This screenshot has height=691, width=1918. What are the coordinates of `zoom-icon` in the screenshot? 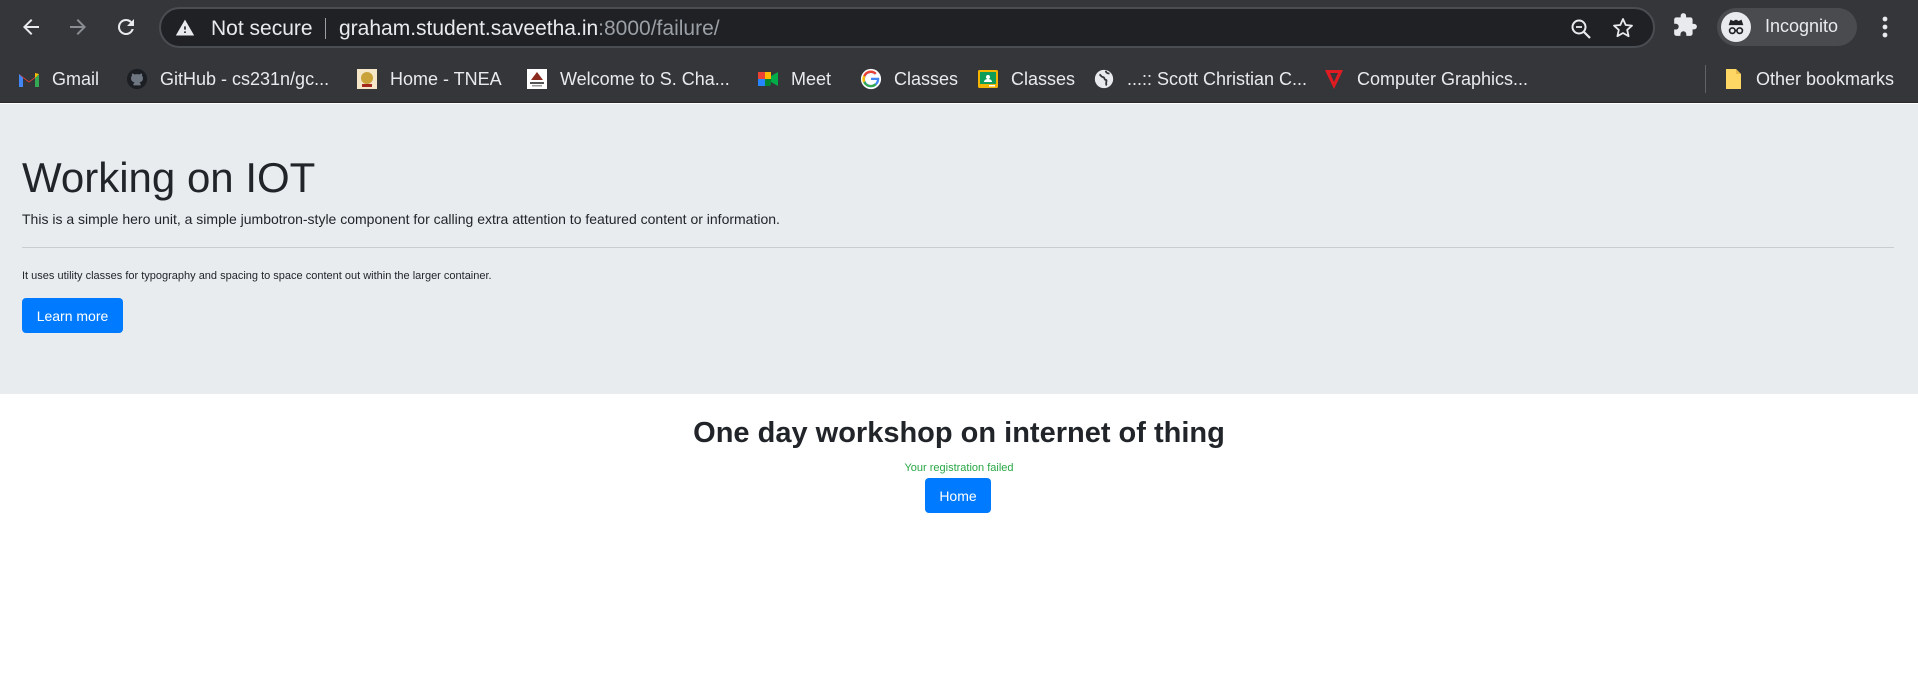 It's located at (1581, 29).